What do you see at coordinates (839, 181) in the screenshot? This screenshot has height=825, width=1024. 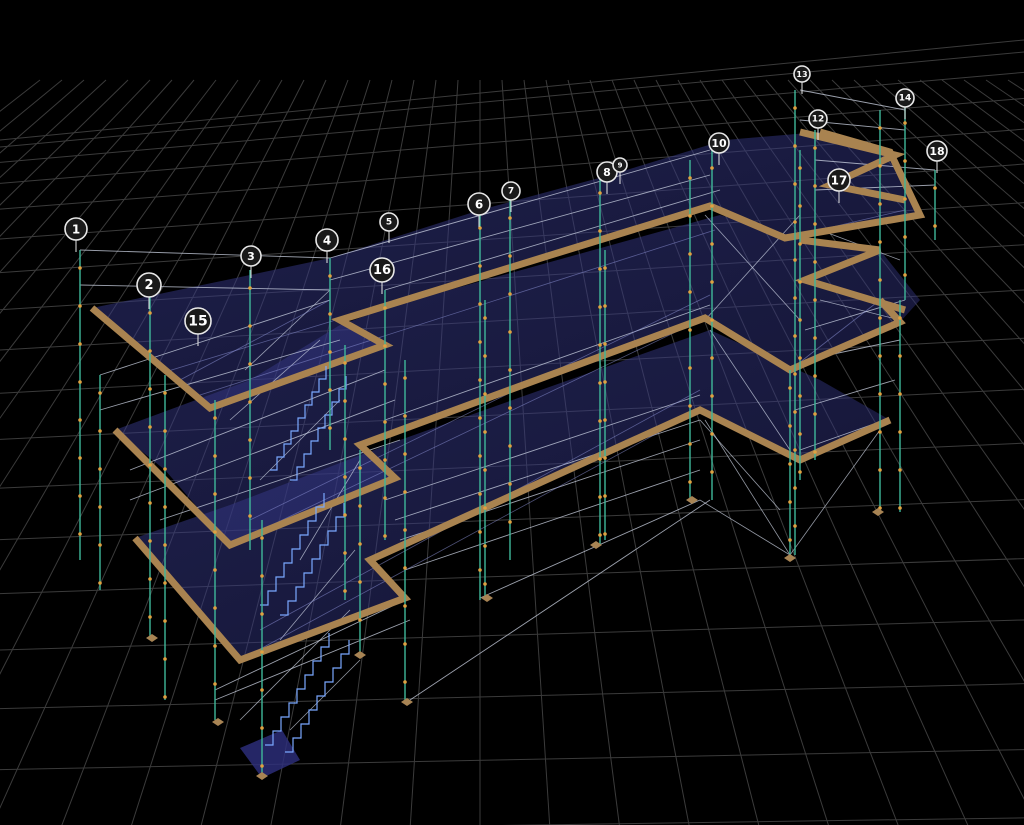 I see `marker-label: 17` at bounding box center [839, 181].